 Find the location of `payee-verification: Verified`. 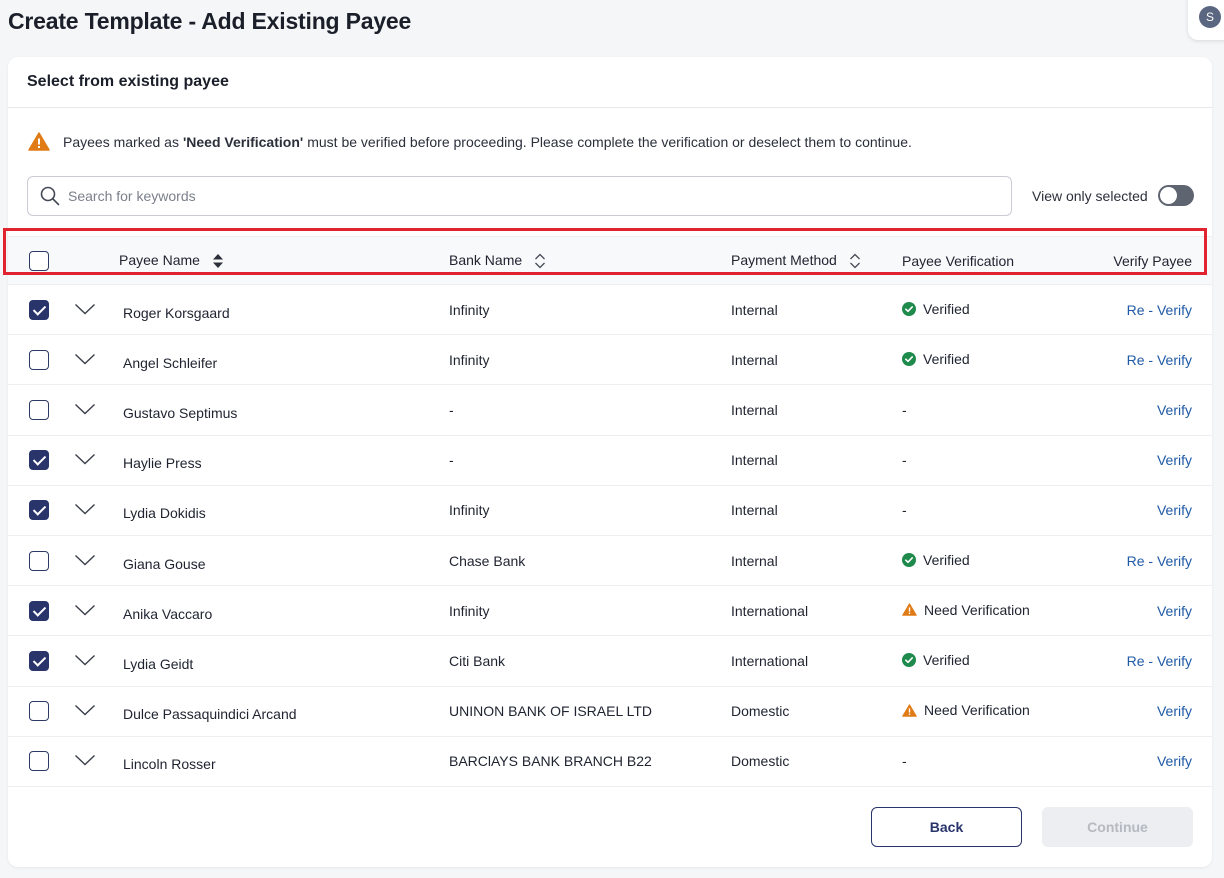

payee-verification: Verified is located at coordinates (1007, 310).